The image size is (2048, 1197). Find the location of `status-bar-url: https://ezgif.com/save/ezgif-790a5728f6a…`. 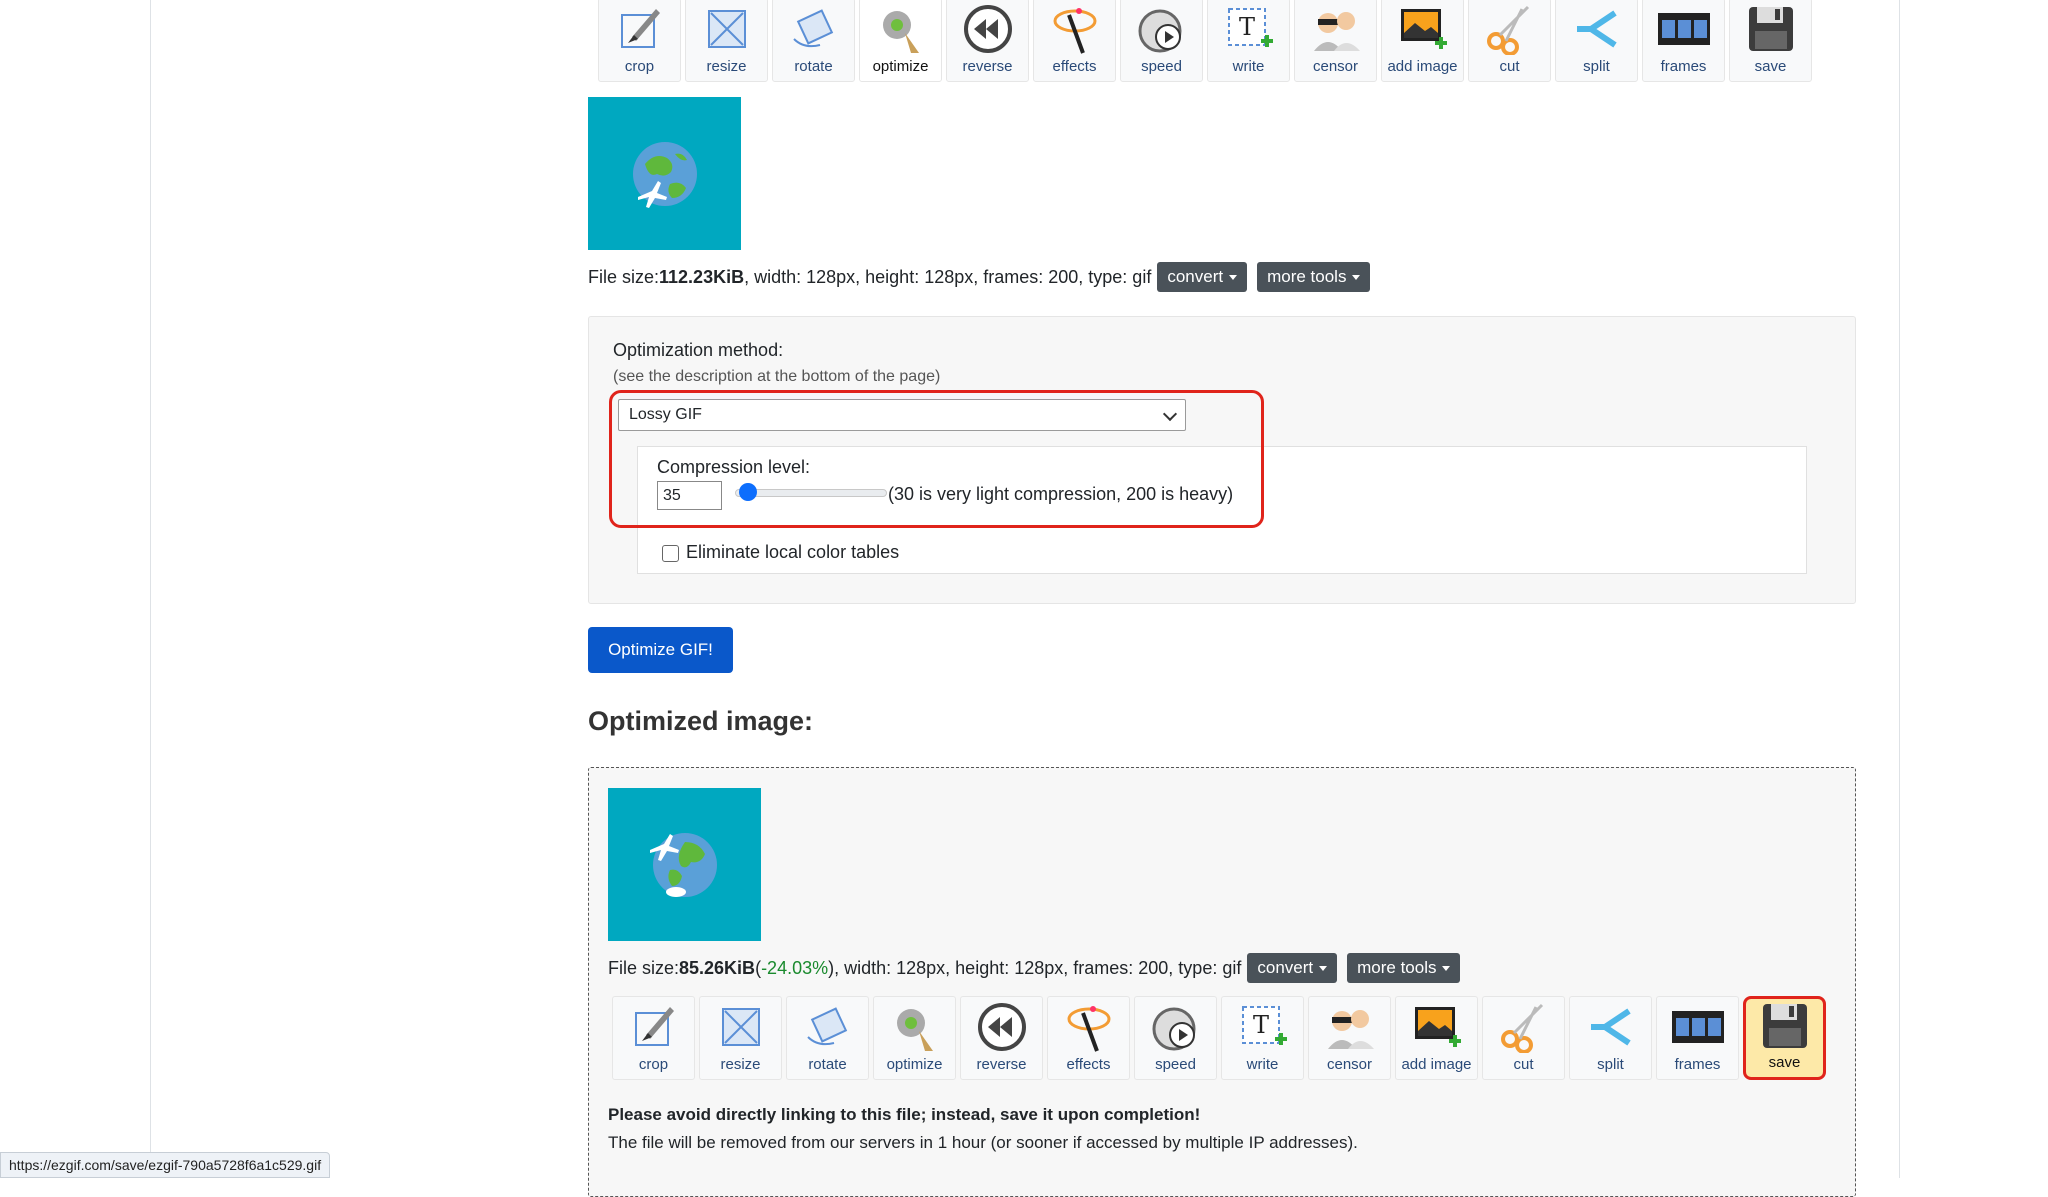

status-bar-url: https://ezgif.com/save/ezgif-790a5728f6a… is located at coordinates (165, 1165).